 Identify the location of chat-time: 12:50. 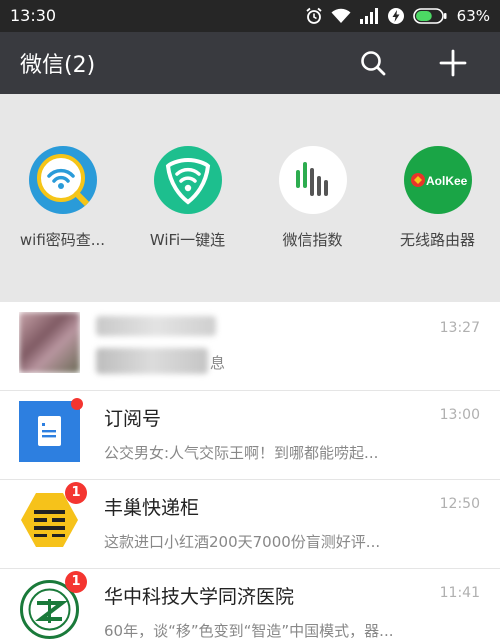
(459, 504).